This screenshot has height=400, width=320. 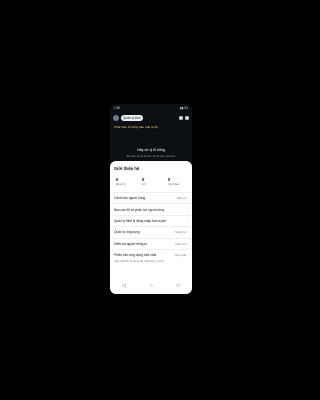 What do you see at coordinates (139, 209) in the screenshot?
I see `list-item-label: Báo cáo lỗi và phản hồi người dùng` at bounding box center [139, 209].